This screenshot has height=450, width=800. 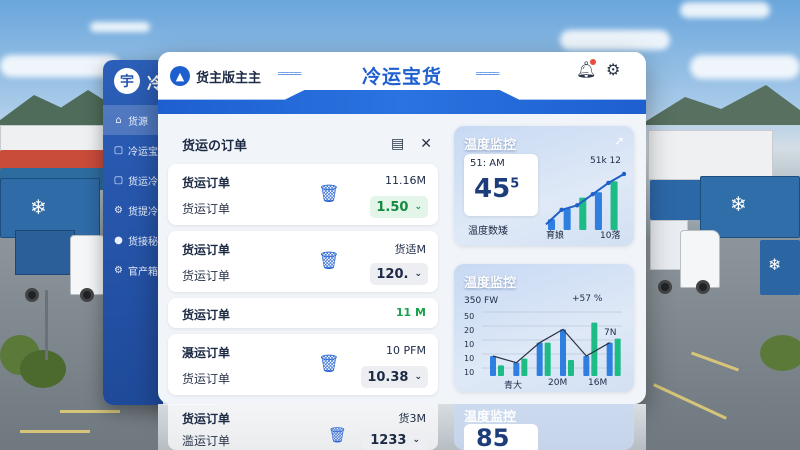 I want to click on order-meta: 11.16M, so click(x=405, y=180).